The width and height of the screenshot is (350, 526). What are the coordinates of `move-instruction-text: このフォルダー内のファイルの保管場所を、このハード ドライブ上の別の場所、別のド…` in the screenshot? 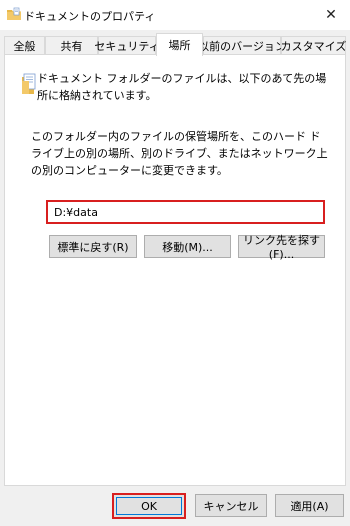 It's located at (179, 153).